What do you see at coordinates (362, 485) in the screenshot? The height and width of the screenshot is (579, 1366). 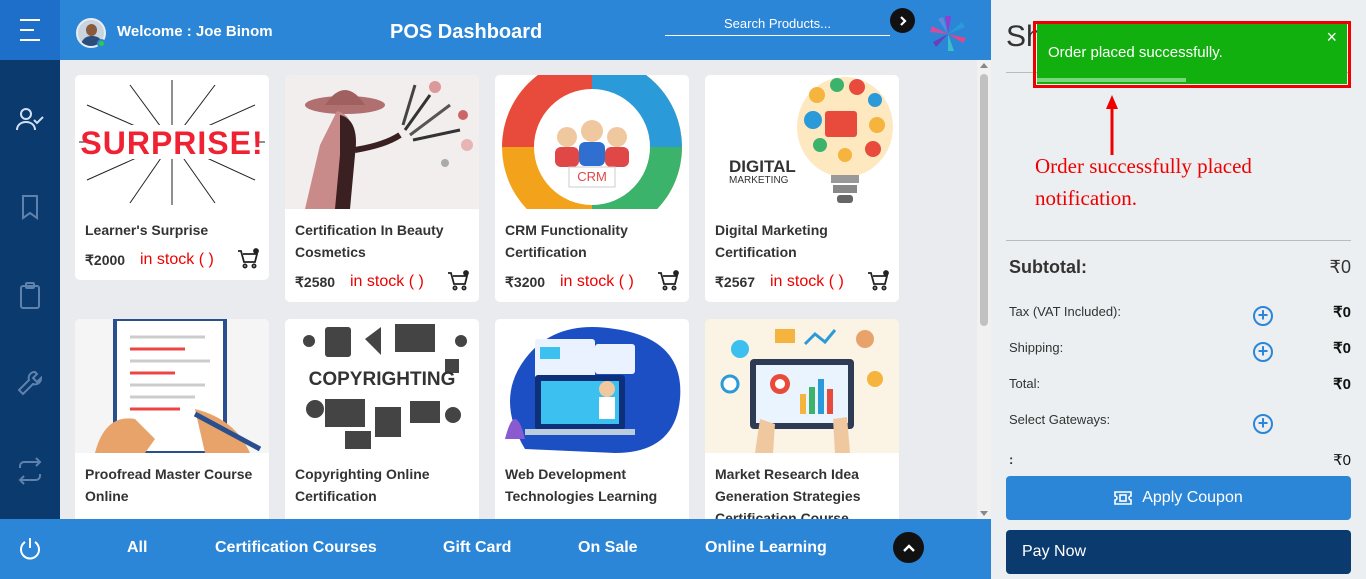 I see `product-name: Copyrighting Online Certification` at bounding box center [362, 485].